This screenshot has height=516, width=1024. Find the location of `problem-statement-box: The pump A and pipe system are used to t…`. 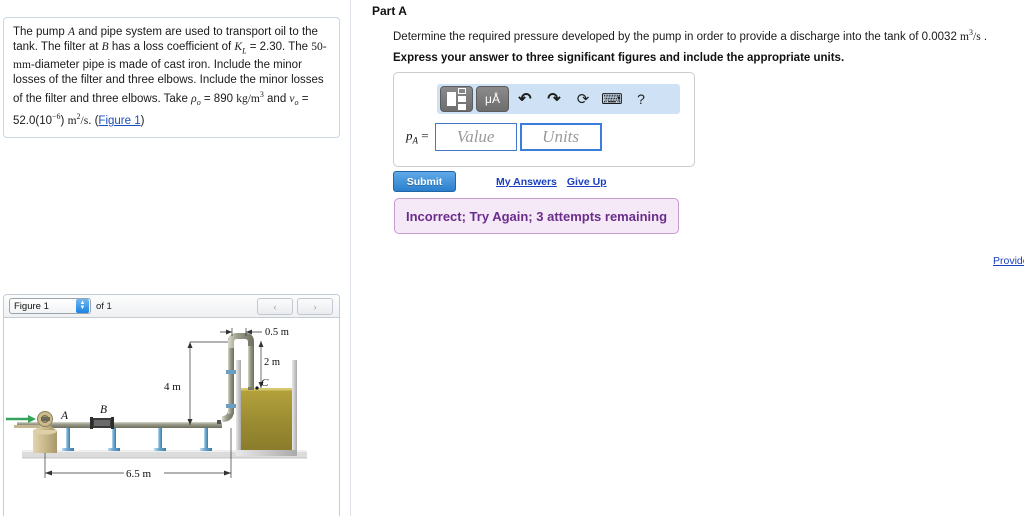

problem-statement-box: The pump A and pipe system are used to t… is located at coordinates (171, 77).